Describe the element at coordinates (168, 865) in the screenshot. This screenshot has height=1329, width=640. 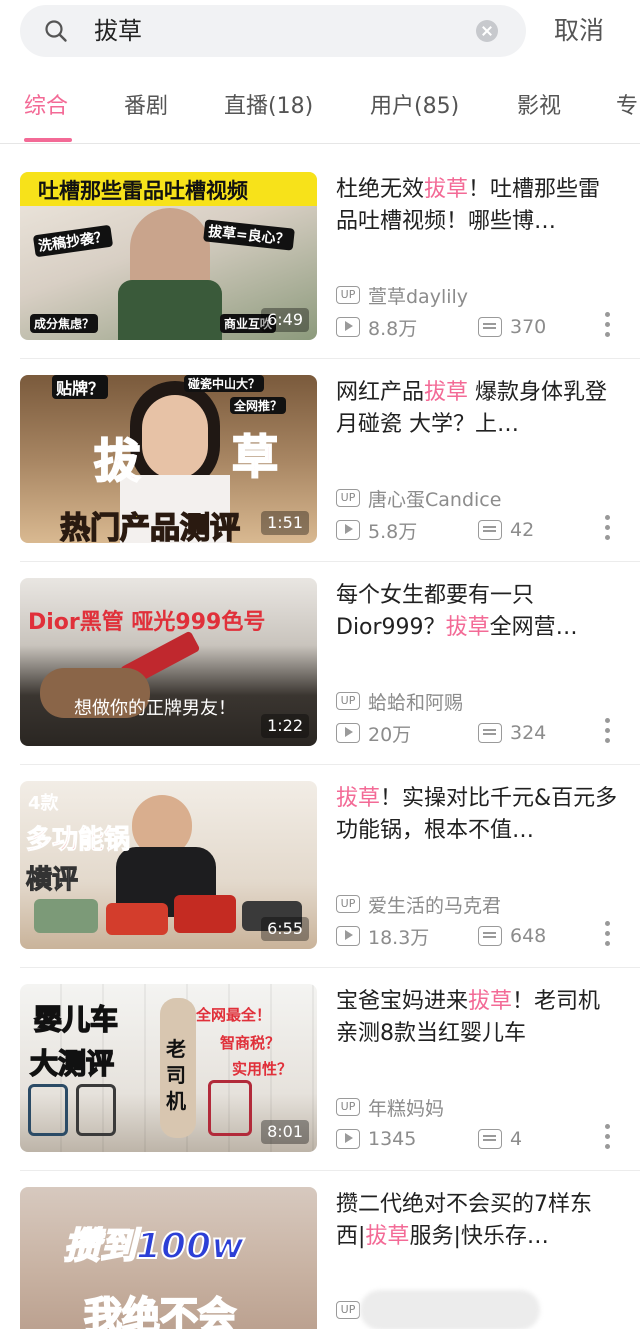
I see `video-thumbnail: 4款 多功能锅 横评 6:55` at that location.